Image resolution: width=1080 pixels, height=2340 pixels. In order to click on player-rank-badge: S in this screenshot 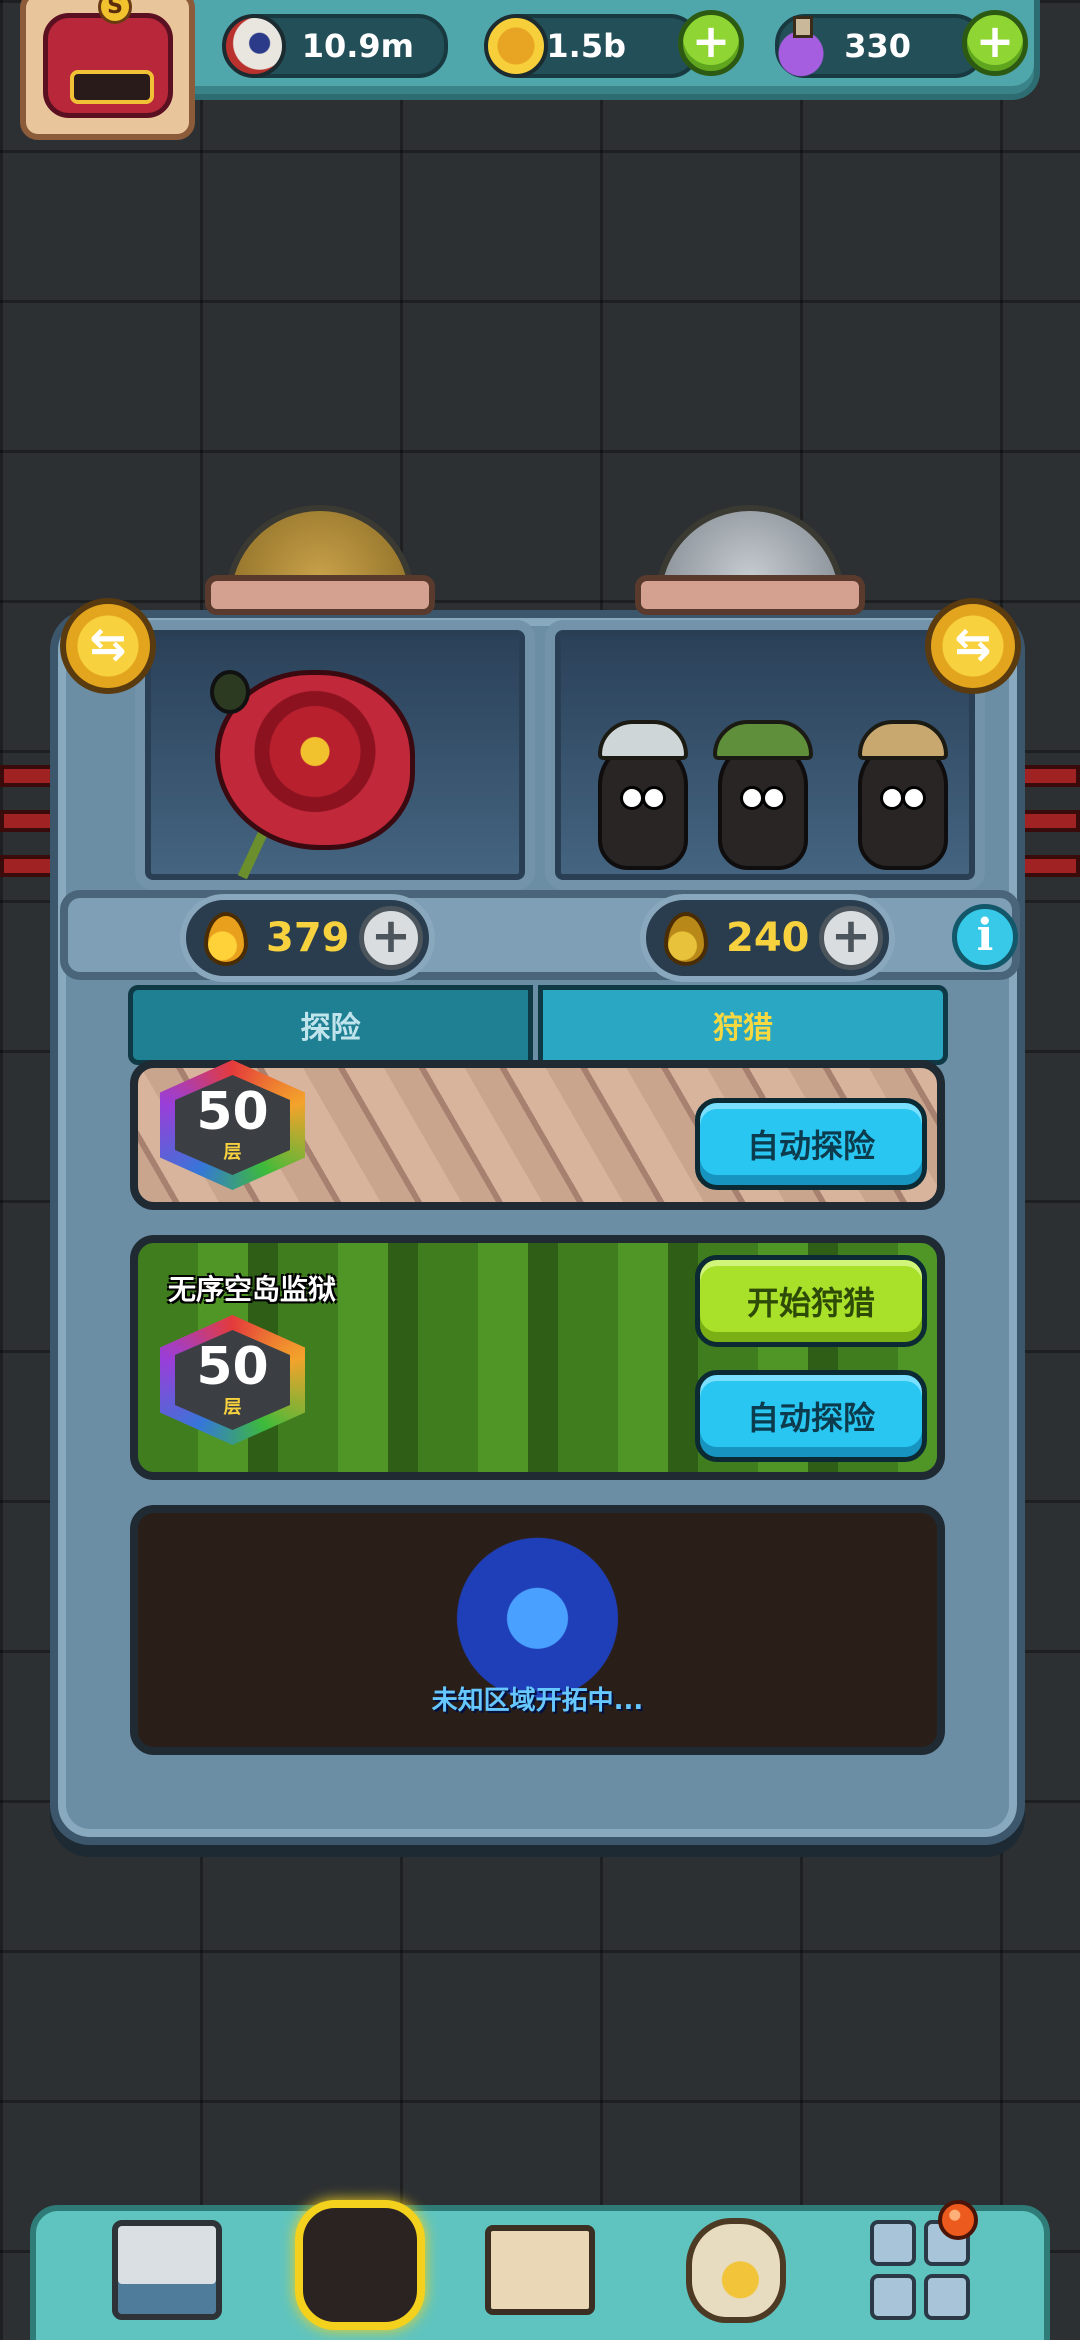, I will do `click(107, 70)`.